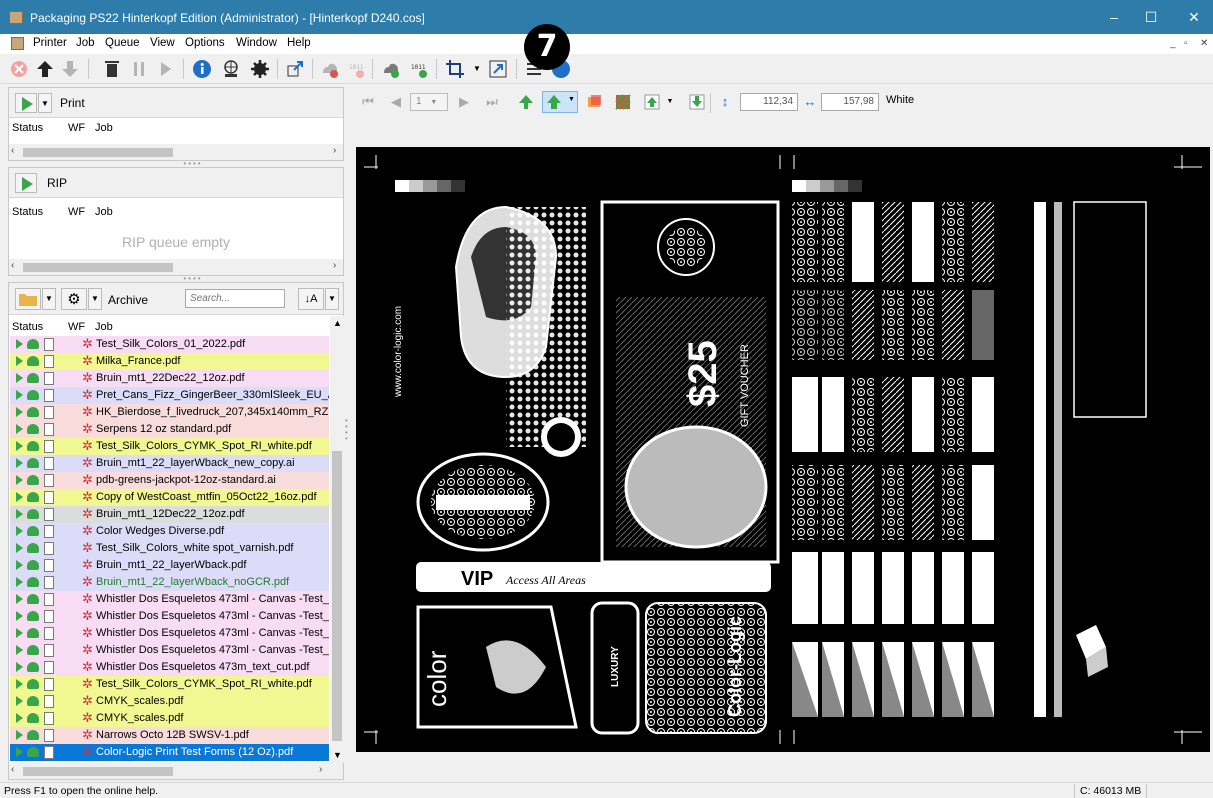  What do you see at coordinates (347, 430) in the screenshot?
I see `vertical-splitter-handle: • • • •` at bounding box center [347, 430].